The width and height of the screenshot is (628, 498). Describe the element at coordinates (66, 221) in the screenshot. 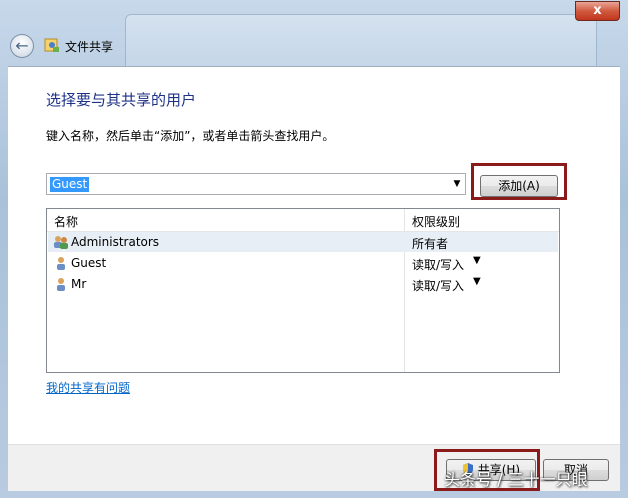

I see `column-header-name: 名称` at that location.